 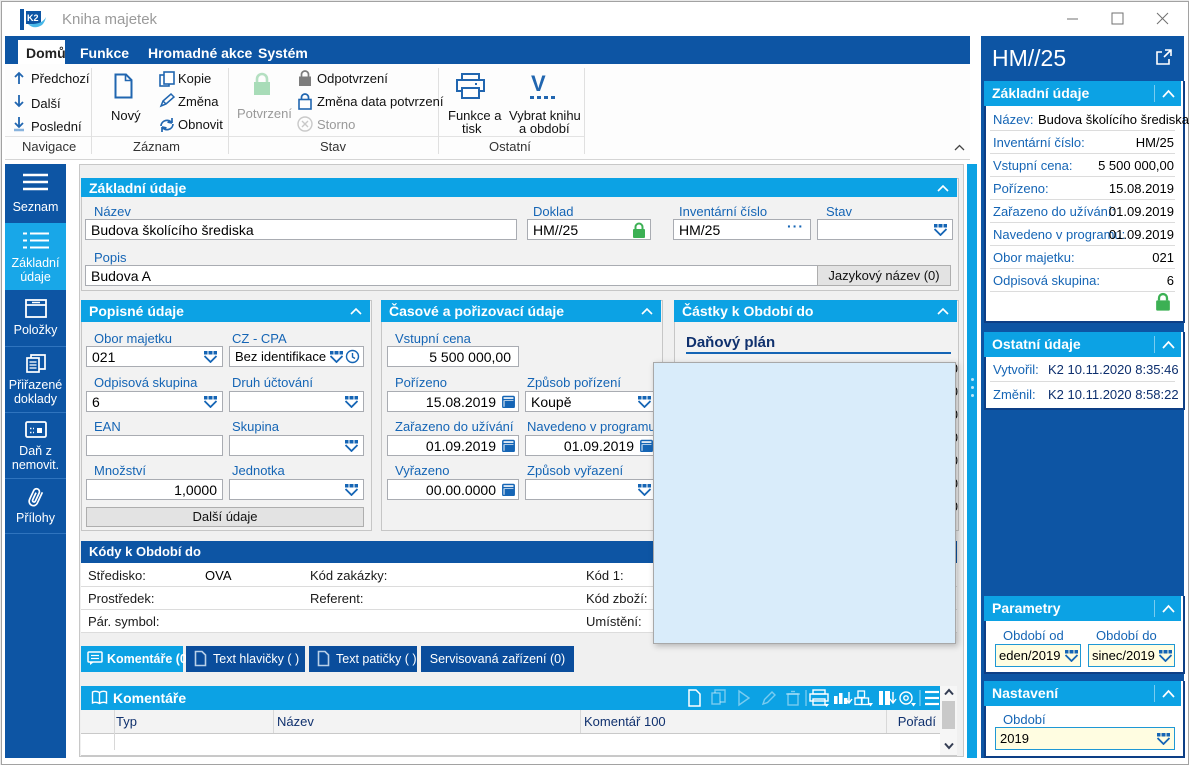 What do you see at coordinates (33, 18) in the screenshot?
I see `svg-text: K2` at bounding box center [33, 18].